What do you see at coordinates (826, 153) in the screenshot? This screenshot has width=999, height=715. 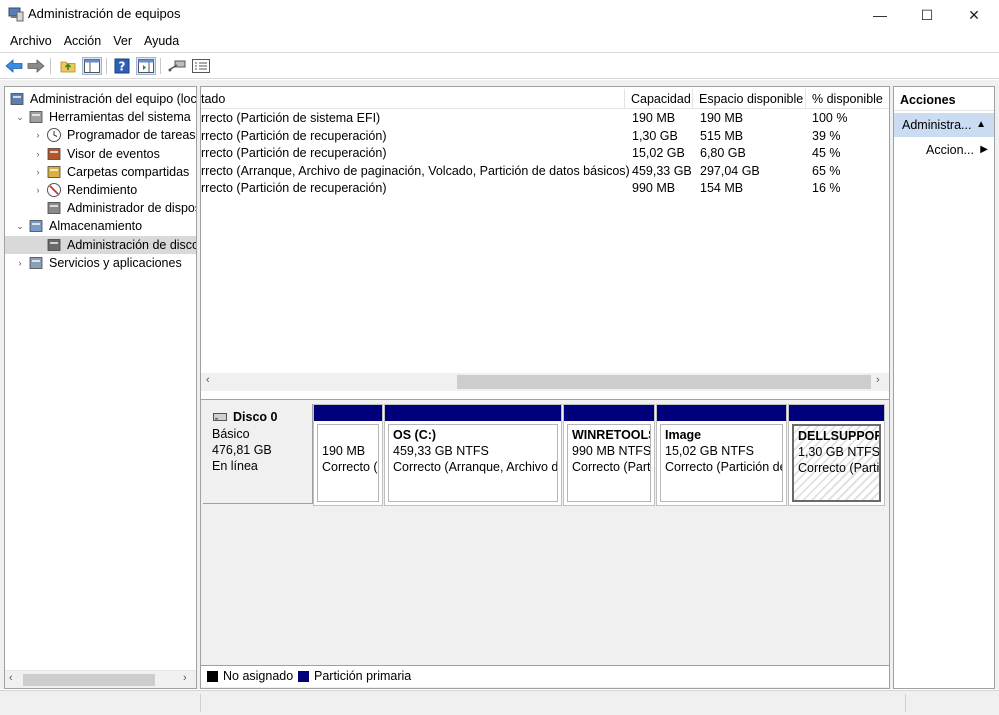 I see `volume-percent-free: 45 %` at bounding box center [826, 153].